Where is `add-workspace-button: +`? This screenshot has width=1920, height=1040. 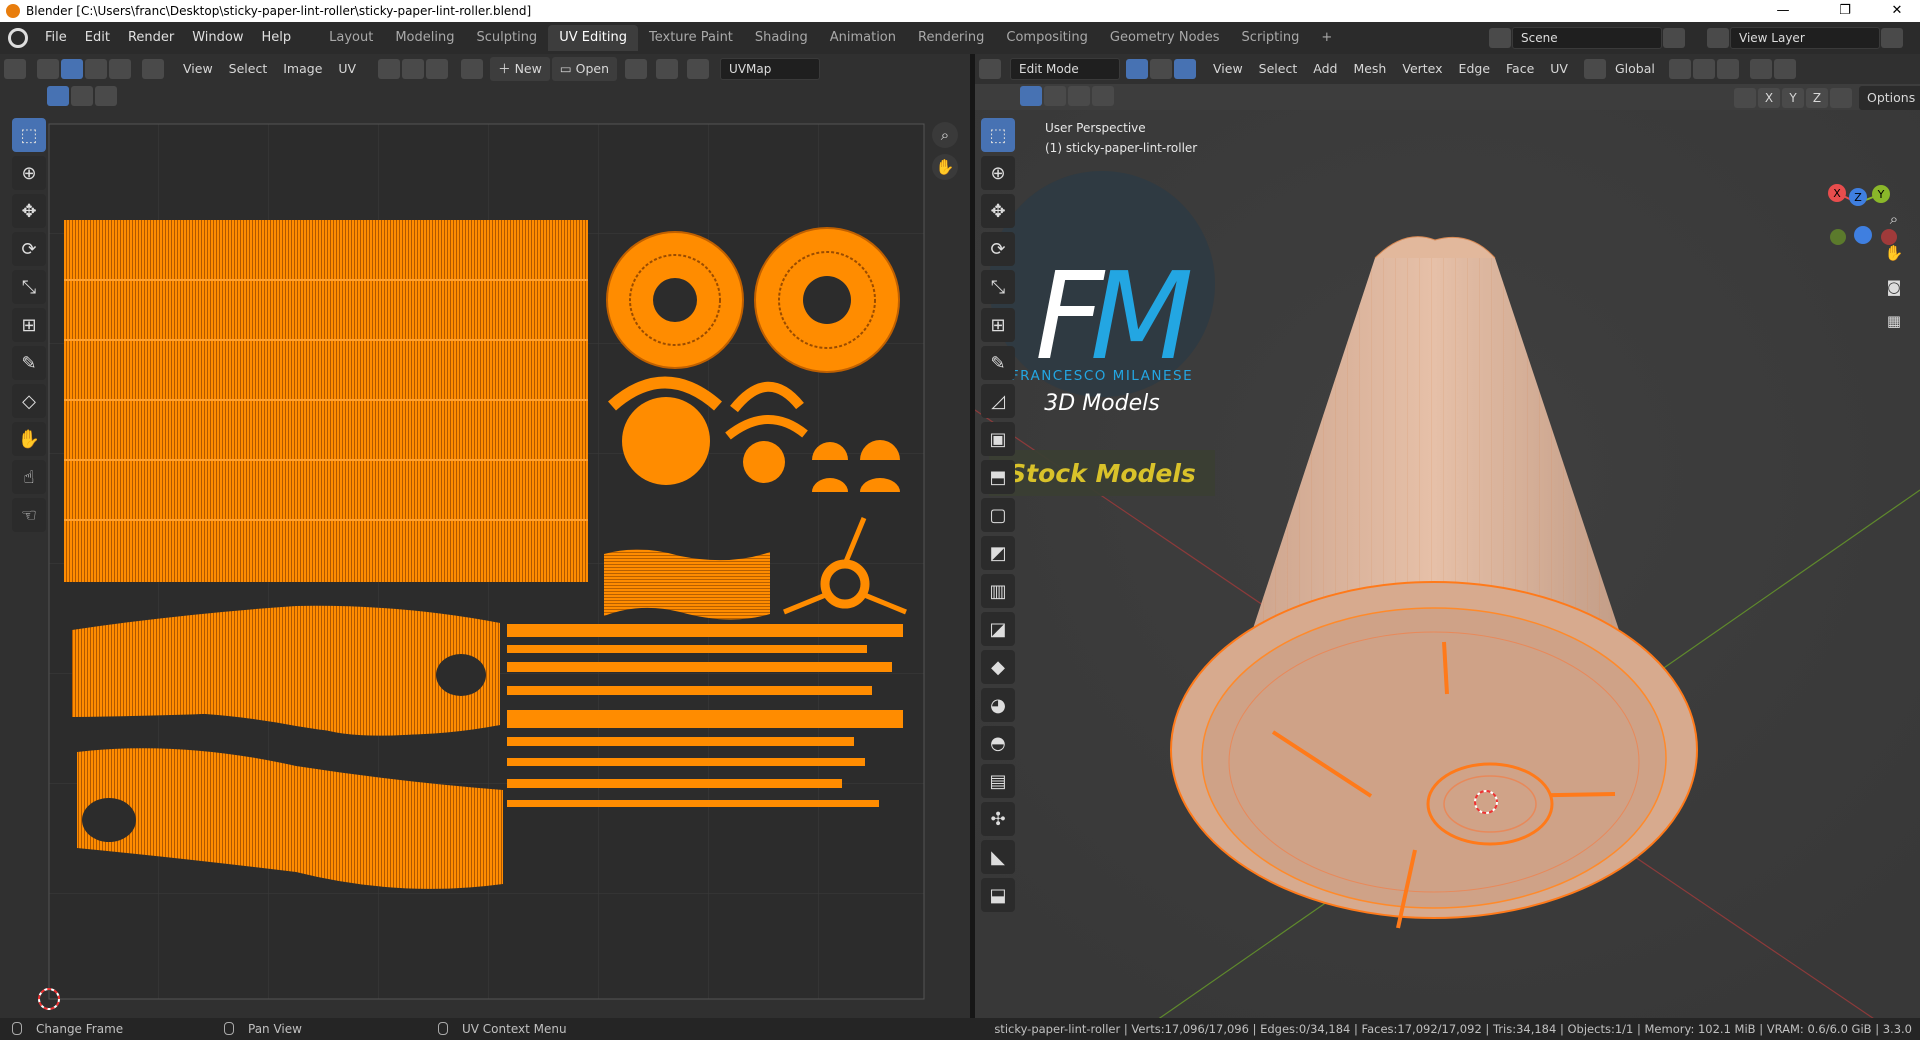
add-workspace-button: + is located at coordinates (1326, 38).